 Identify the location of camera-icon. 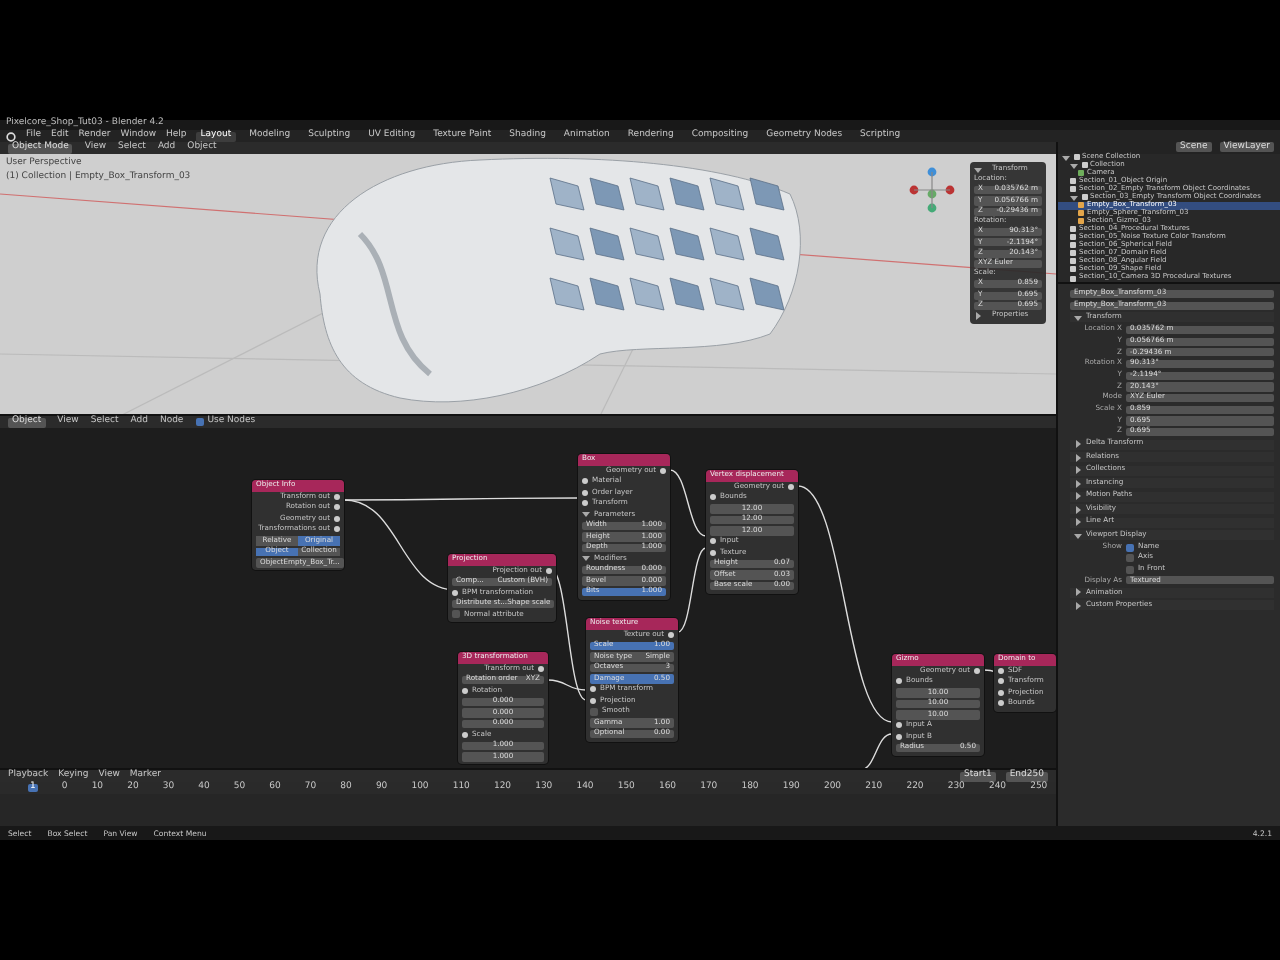
(1081, 173).